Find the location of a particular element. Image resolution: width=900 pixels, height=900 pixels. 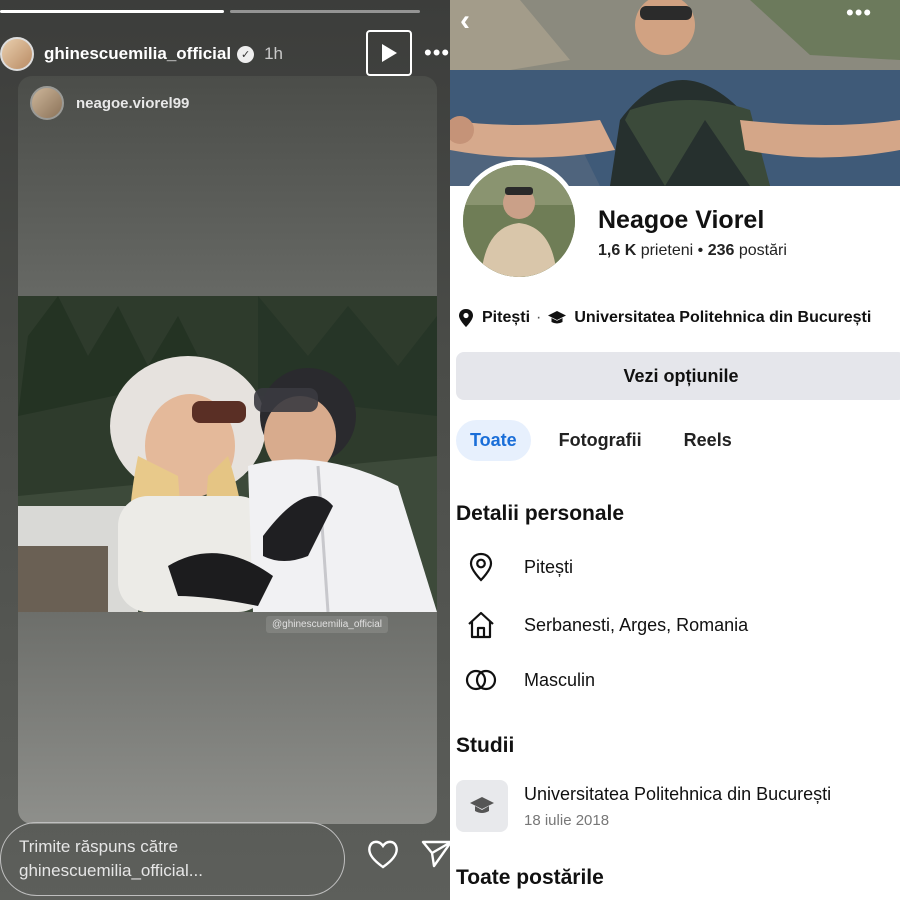

detail-row-hometown: Serbanesti, Arges, Romania is located at coordinates (606, 625).